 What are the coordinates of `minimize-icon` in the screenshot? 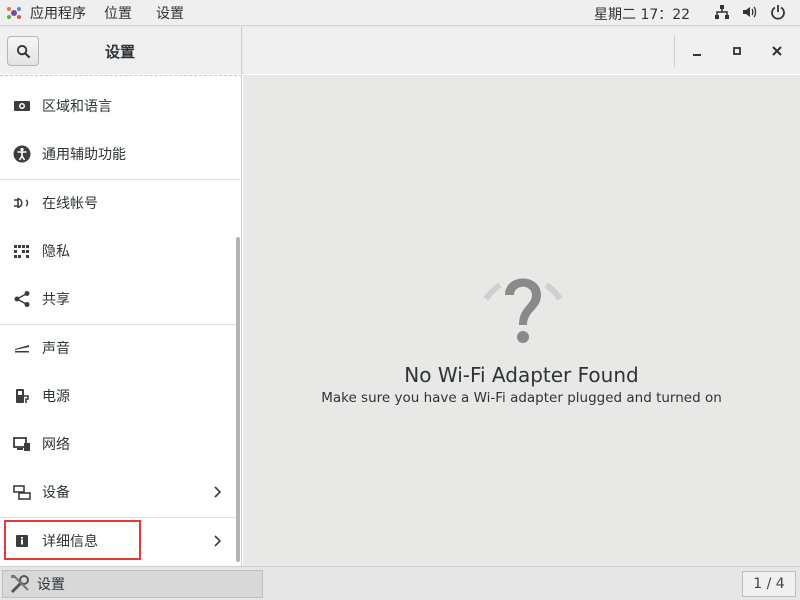 It's located at (697, 55).